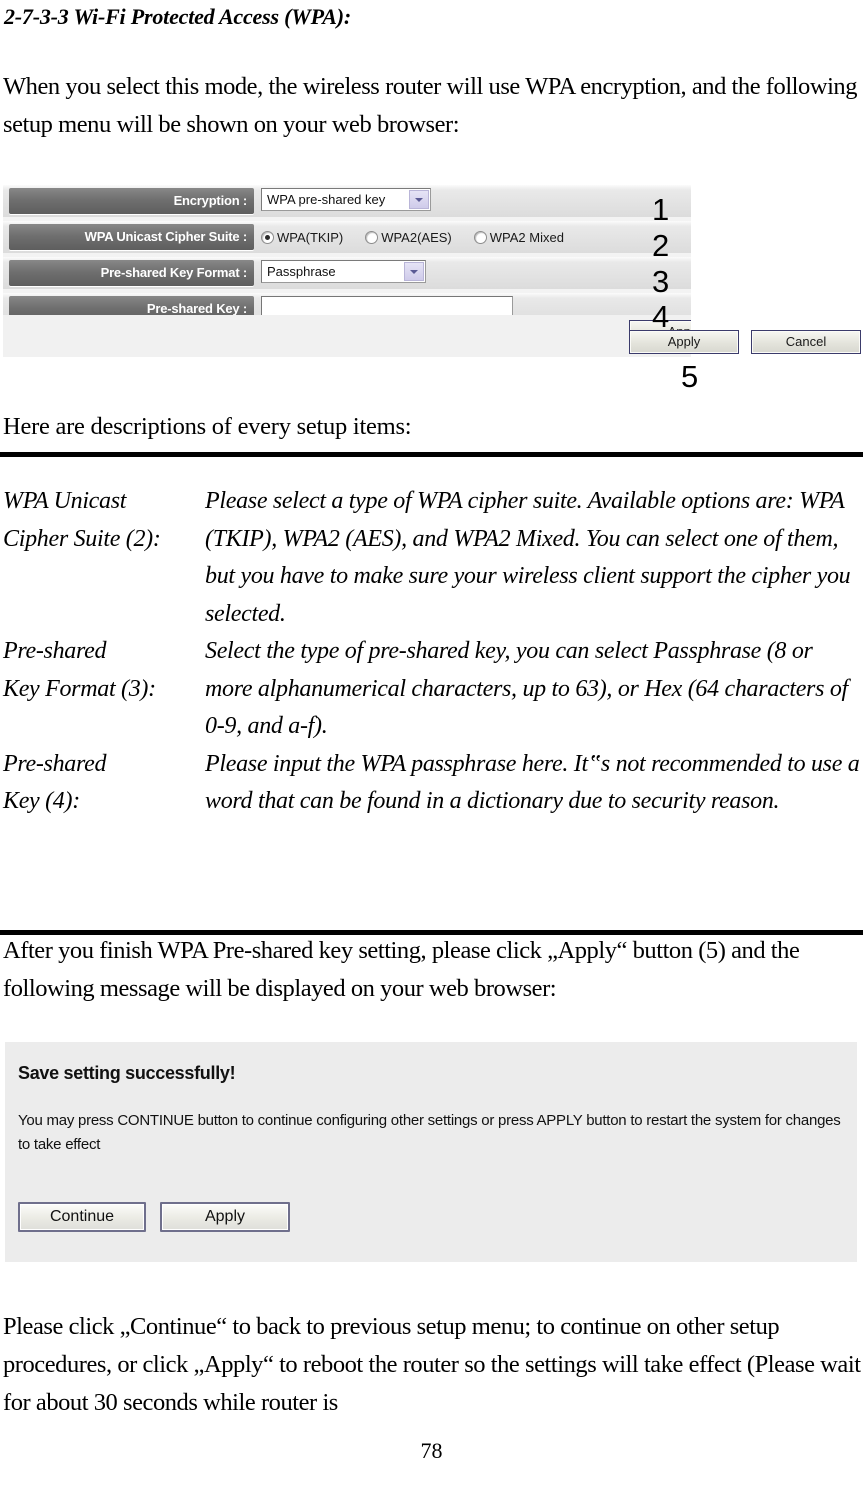  Describe the element at coordinates (65, 501) in the screenshot. I see `description-term-line1: WPA Unicast` at that location.